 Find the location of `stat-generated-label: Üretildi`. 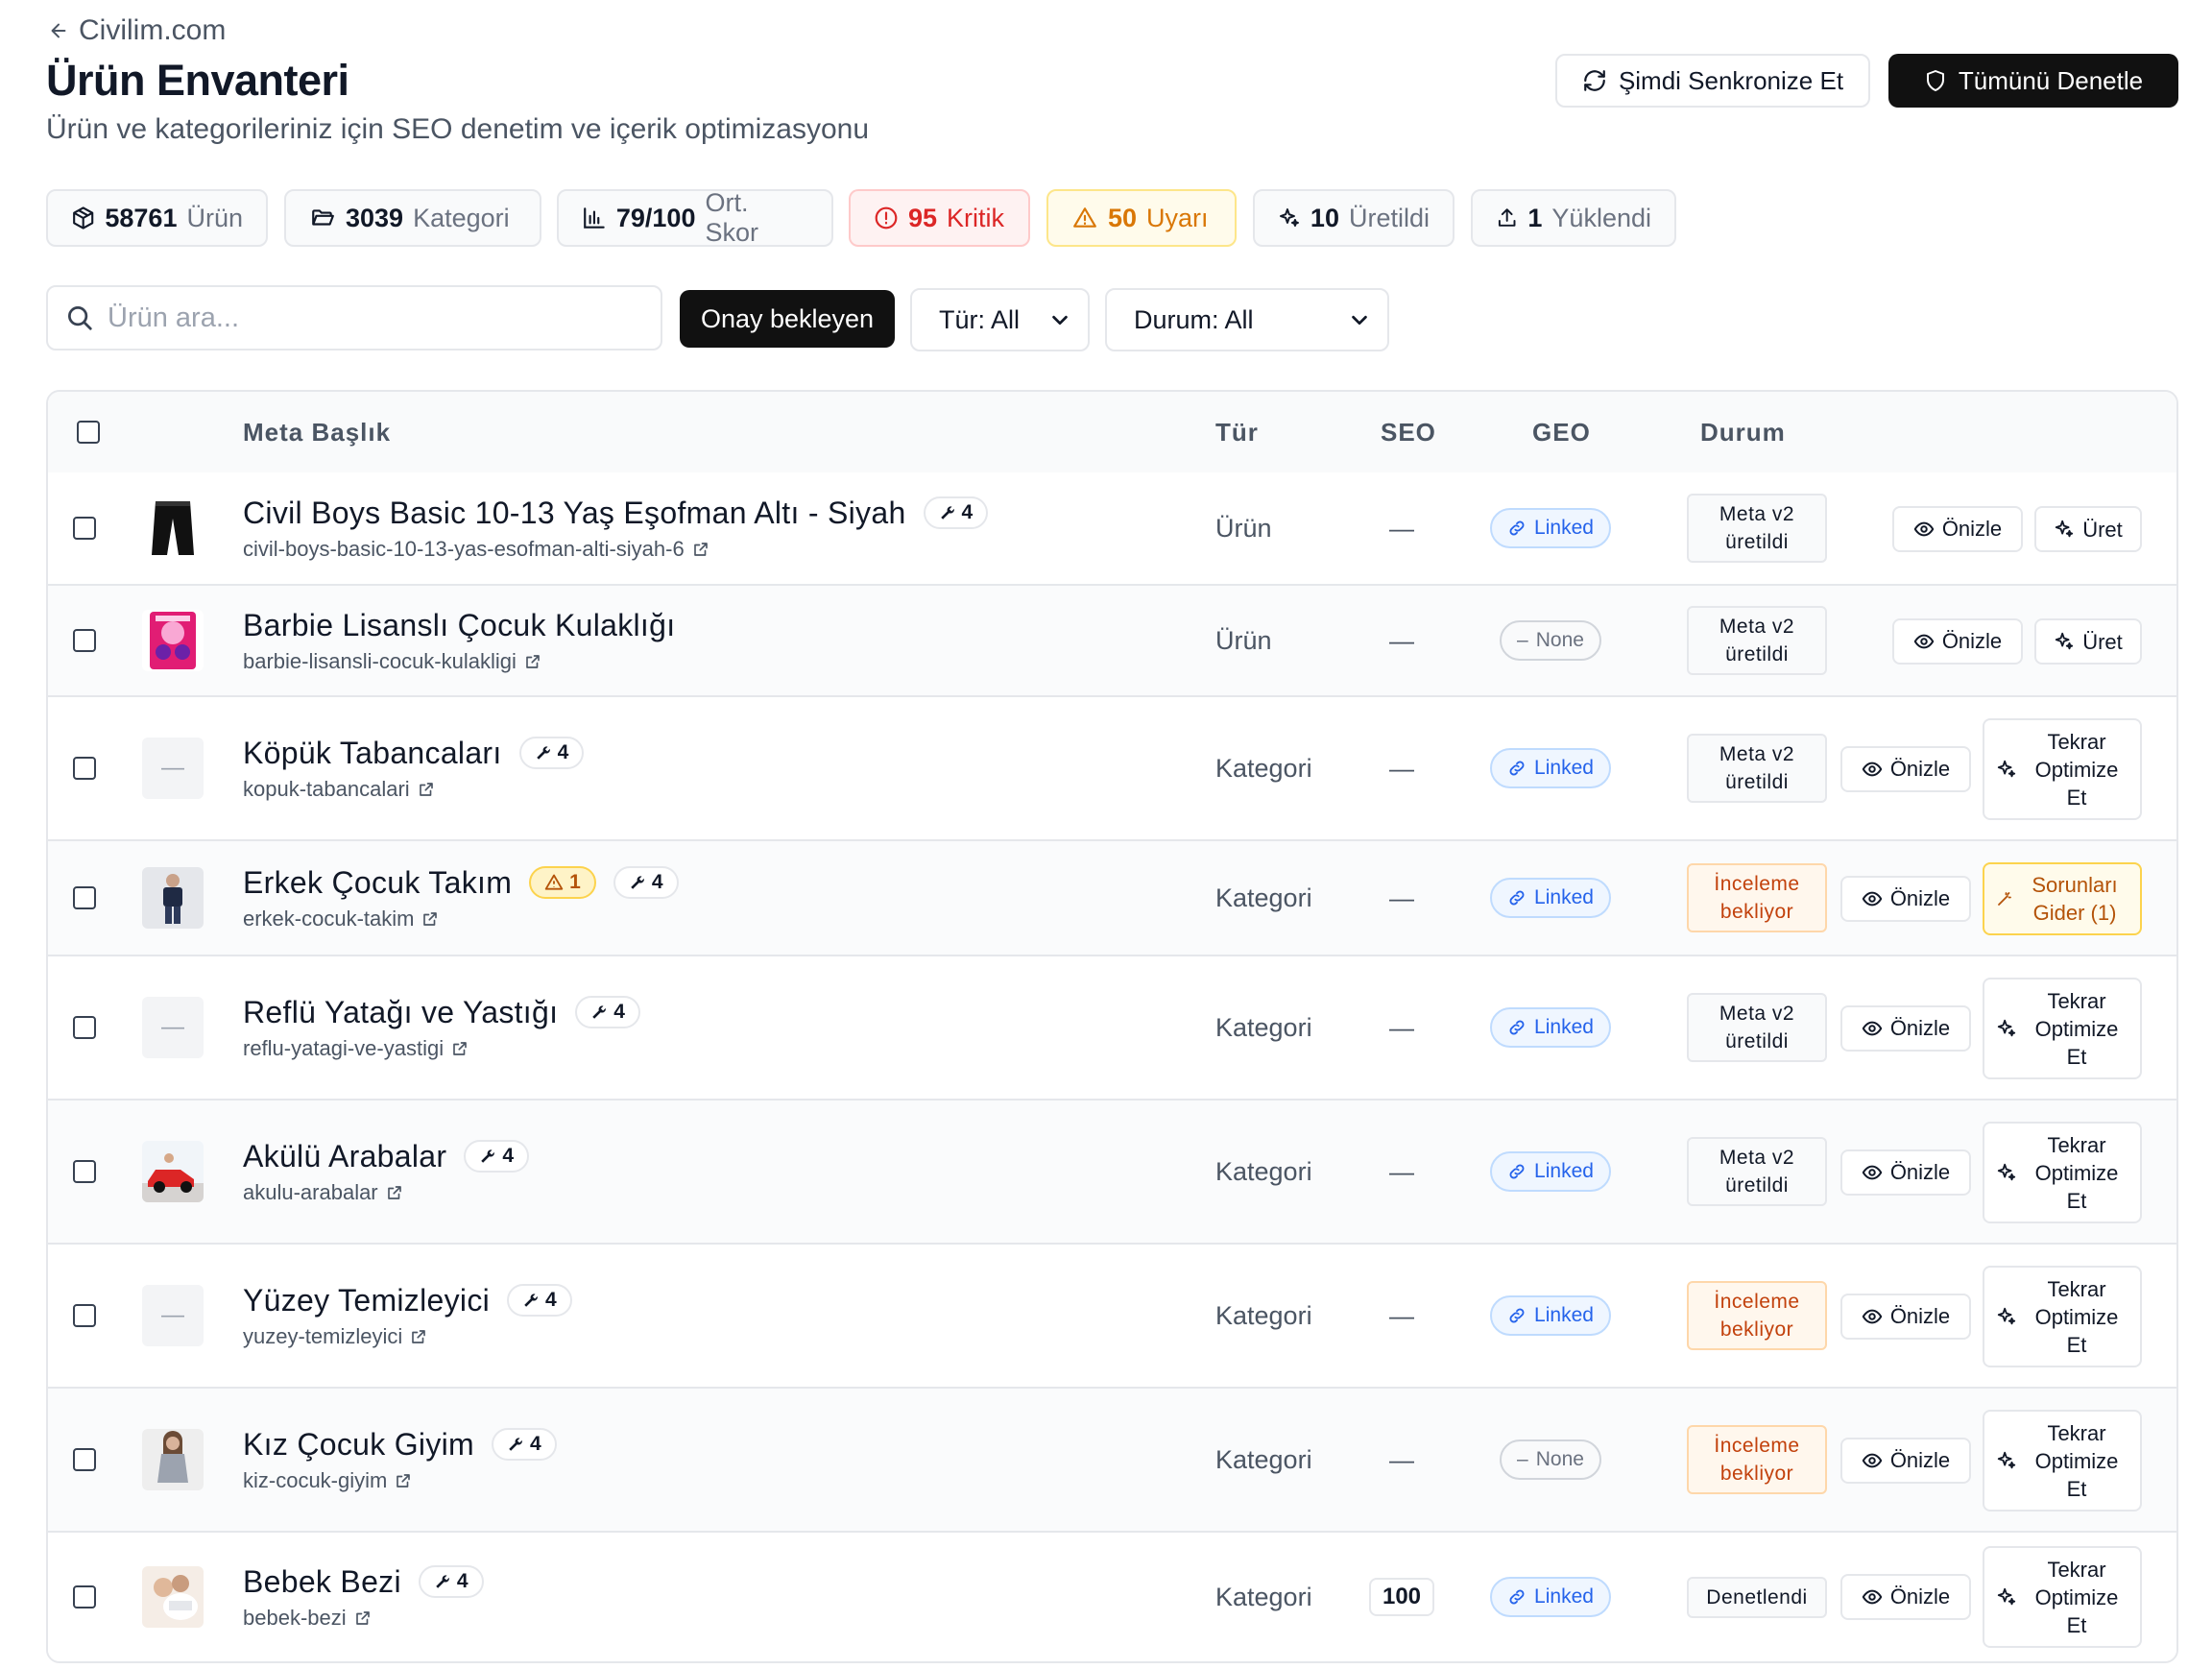

stat-generated-label: Üretildi is located at coordinates (1389, 217).